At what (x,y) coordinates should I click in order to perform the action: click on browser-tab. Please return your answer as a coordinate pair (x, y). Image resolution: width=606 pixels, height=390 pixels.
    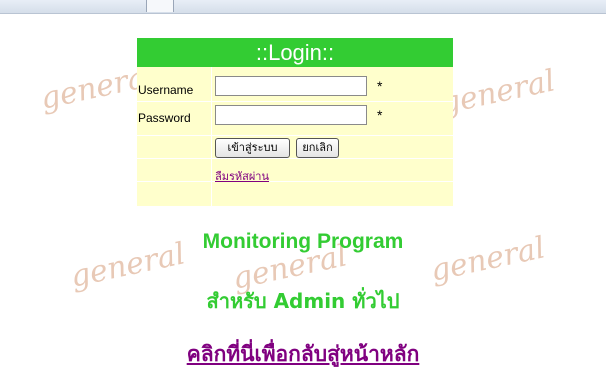
    Looking at the image, I should click on (160, 6).